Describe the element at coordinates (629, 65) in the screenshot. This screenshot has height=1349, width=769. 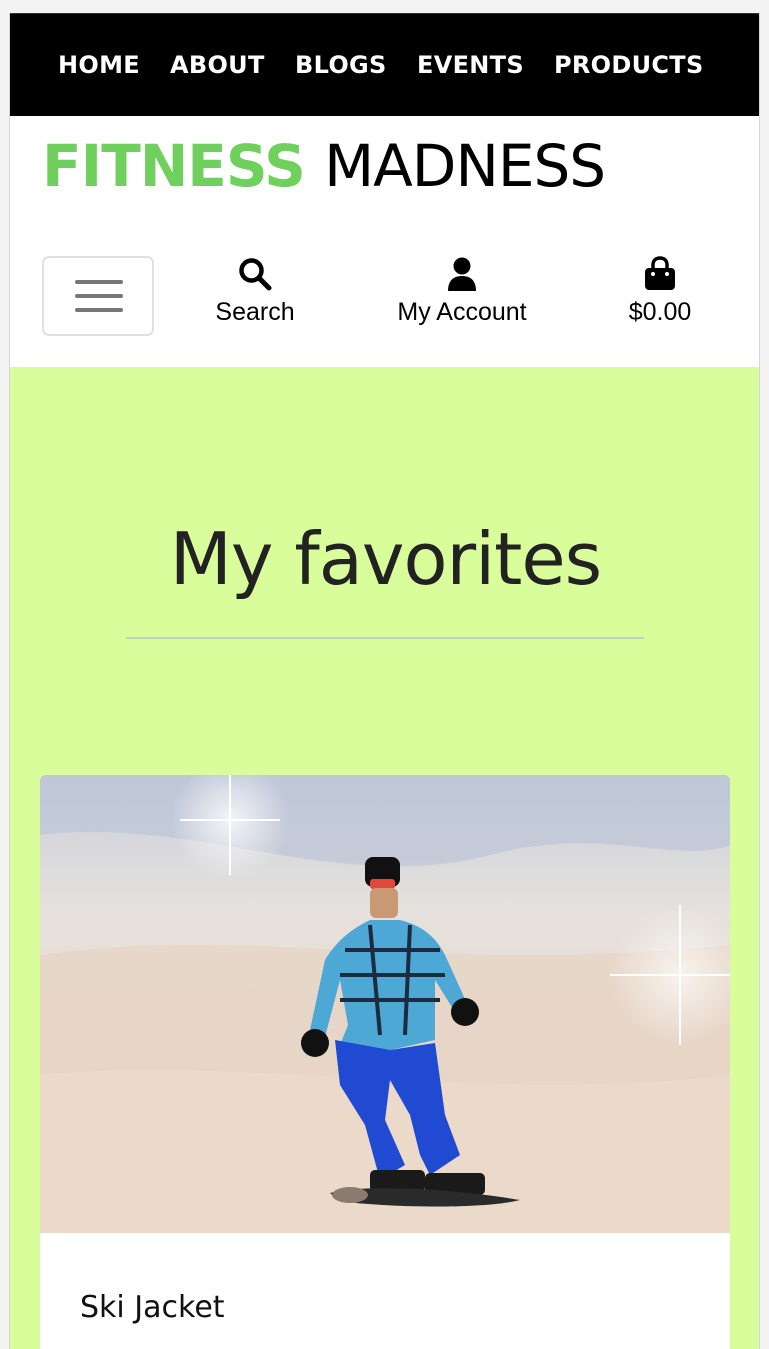
I see `nav-products-link: PRODUCTS` at that location.